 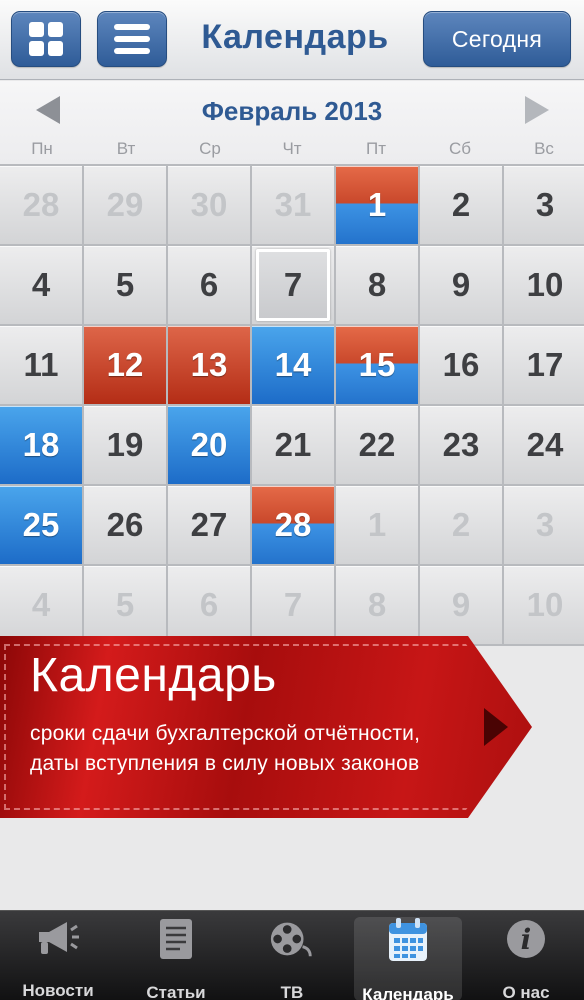 I want to click on grid-icon, so click(x=46, y=39).